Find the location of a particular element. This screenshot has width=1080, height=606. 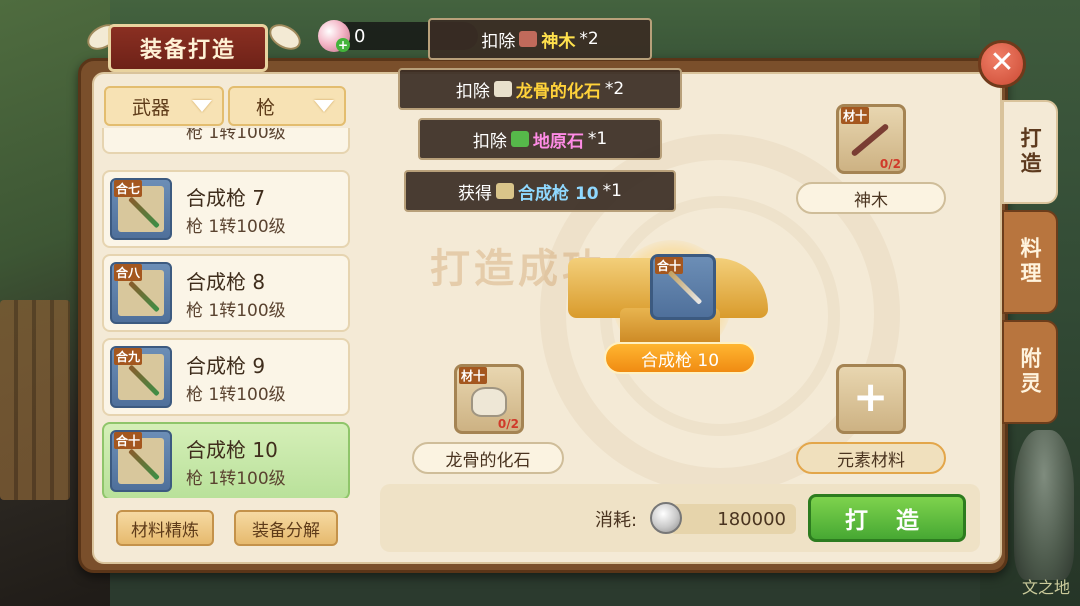

notification-toast: 扣除 神木 *2 is located at coordinates (540, 39).